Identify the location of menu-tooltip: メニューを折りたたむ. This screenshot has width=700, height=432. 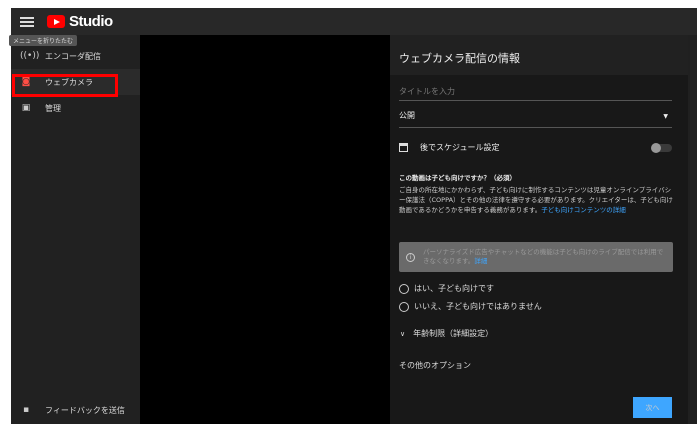
(43, 40).